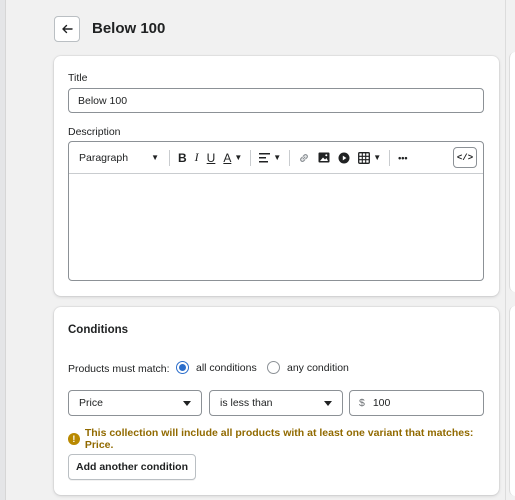 This screenshot has width=515, height=500. Describe the element at coordinates (103, 100) in the screenshot. I see `title-input-value: Below 100` at that location.